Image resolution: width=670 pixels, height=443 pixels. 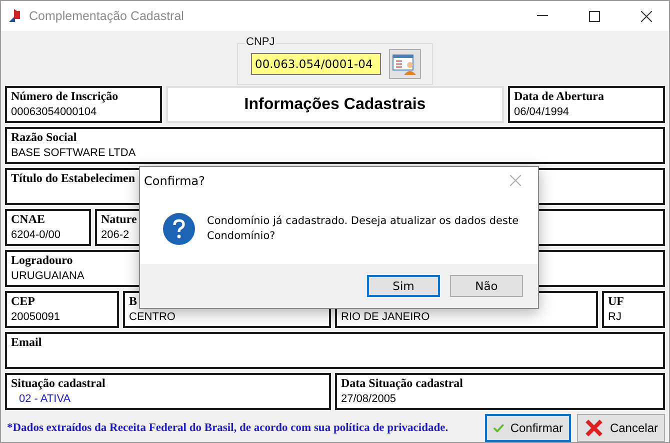 I want to click on field-value: 6204-0/00, so click(x=36, y=235).